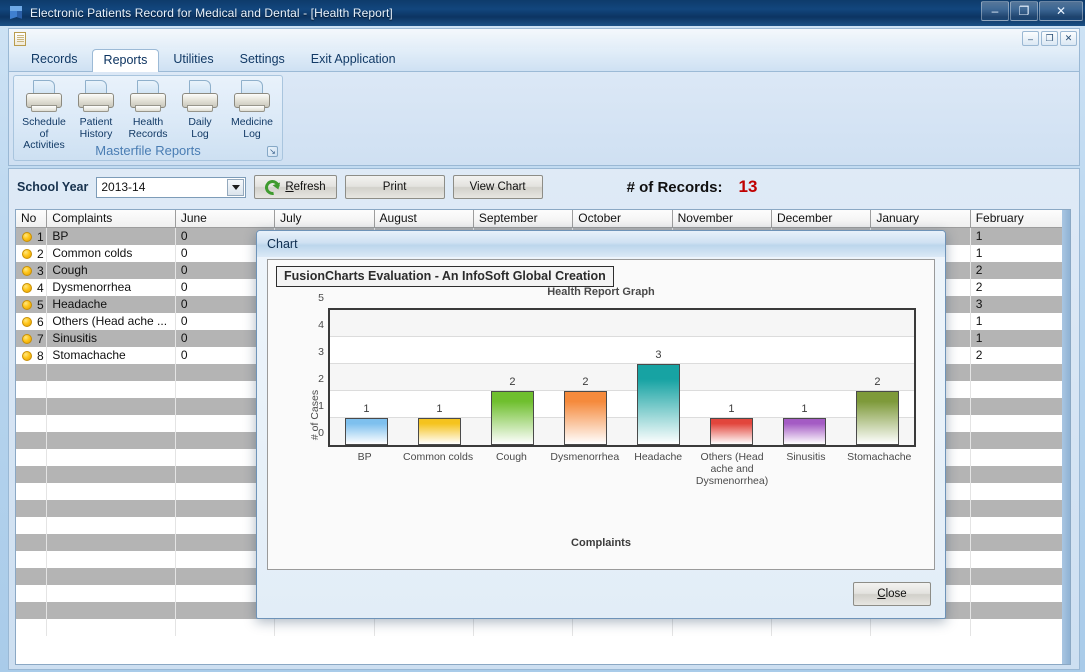 This screenshot has width=1085, height=672. I want to click on table-cell: Stomachache, so click(111, 355).